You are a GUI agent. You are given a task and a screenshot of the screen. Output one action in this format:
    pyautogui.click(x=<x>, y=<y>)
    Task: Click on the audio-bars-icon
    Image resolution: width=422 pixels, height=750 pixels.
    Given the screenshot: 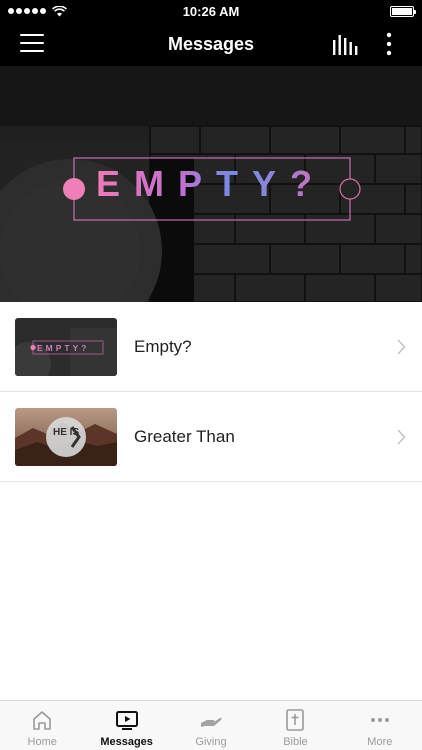 What is the action you would take?
    pyautogui.click(x=345, y=44)
    